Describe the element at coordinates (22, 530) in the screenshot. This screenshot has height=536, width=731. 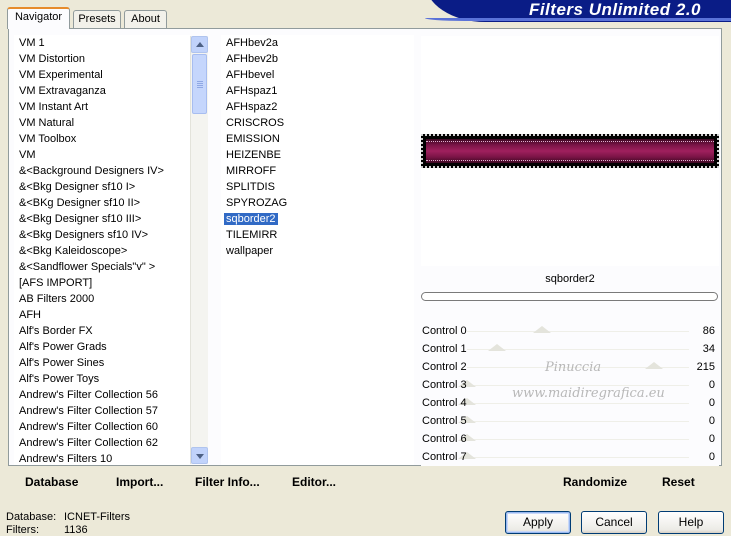
I see `filters-label: Filters:` at that location.